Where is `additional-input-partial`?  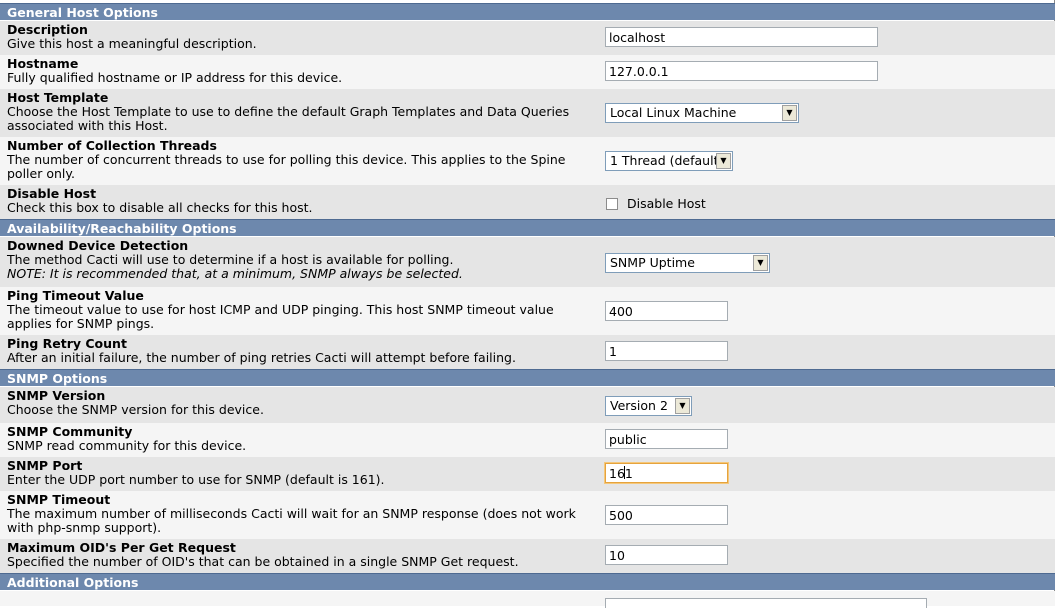
additional-input-partial is located at coordinates (766, 603).